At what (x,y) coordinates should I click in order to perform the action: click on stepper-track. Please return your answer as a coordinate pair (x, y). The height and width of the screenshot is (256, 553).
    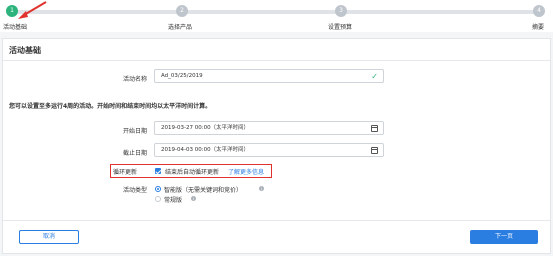
    Looking at the image, I should click on (276, 12).